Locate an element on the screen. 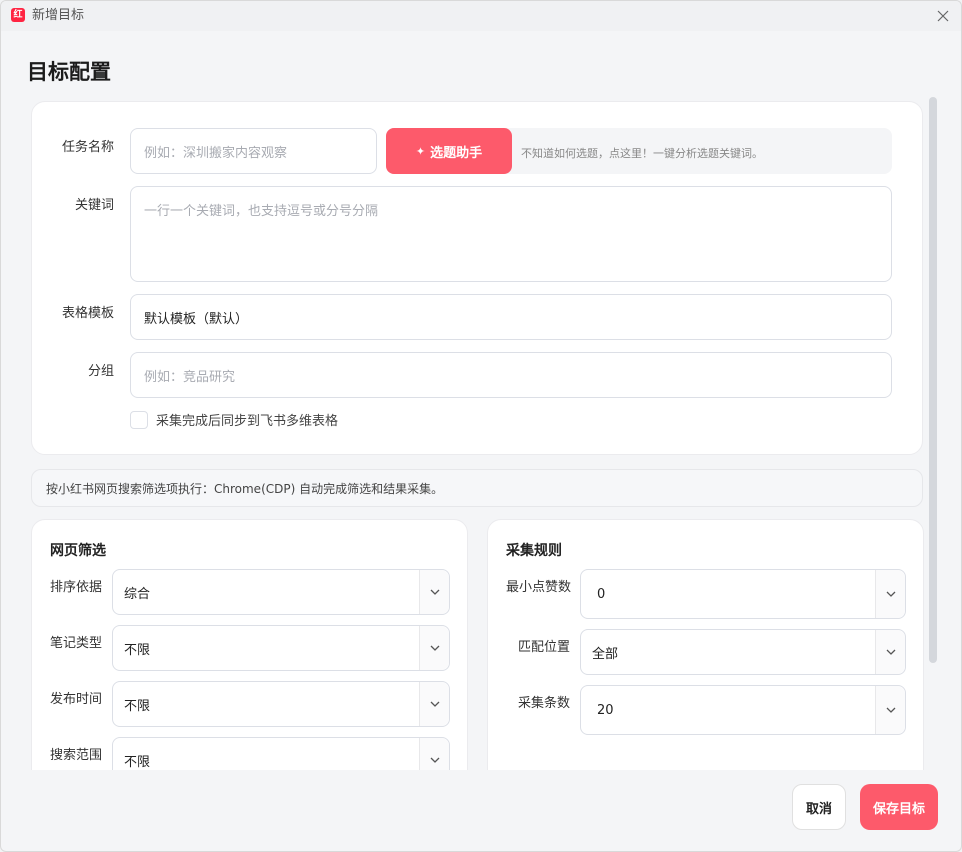 The height and width of the screenshot is (852, 962). keywords-label: 关键词 is located at coordinates (94, 205).